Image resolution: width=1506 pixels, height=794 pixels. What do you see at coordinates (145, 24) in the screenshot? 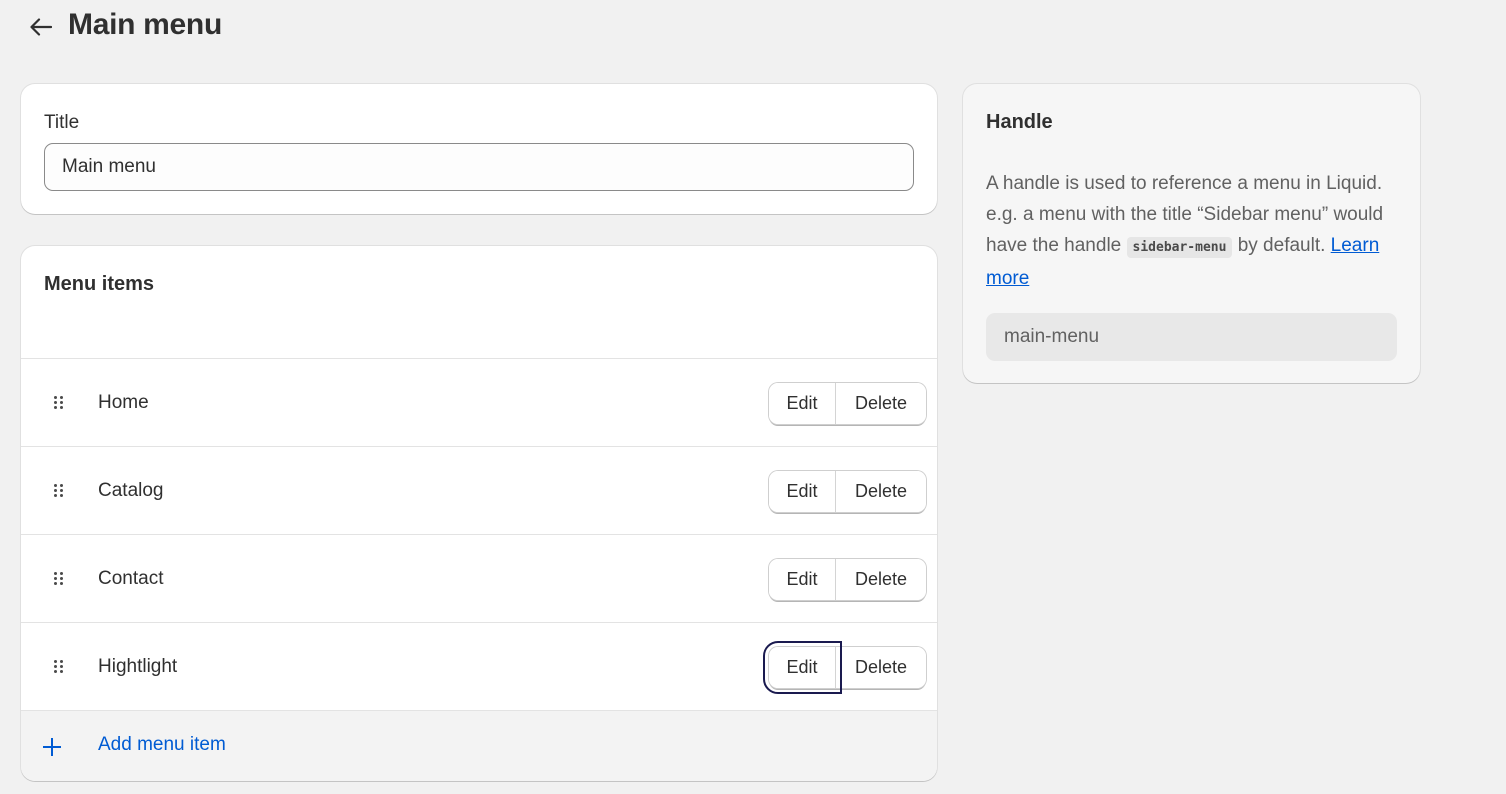
I see `page-title: Main menu` at bounding box center [145, 24].